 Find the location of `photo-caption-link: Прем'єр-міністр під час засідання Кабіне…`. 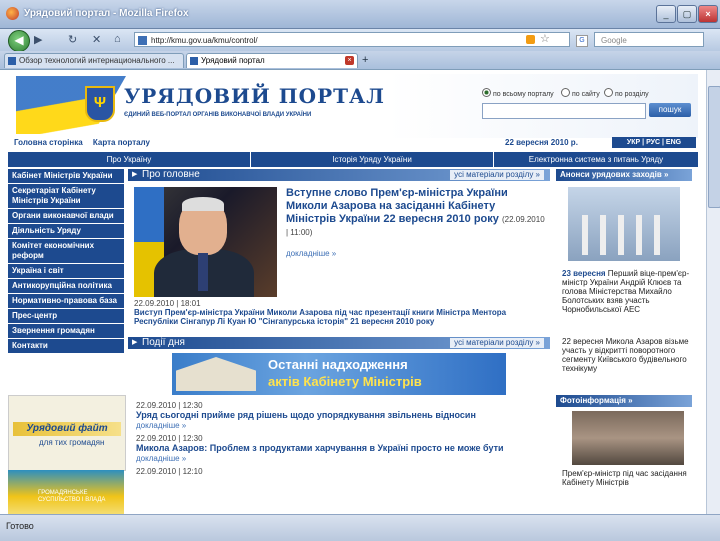

photo-caption-link: Прем'єр-міністр під час засідання Кабіне… is located at coordinates (626, 478).